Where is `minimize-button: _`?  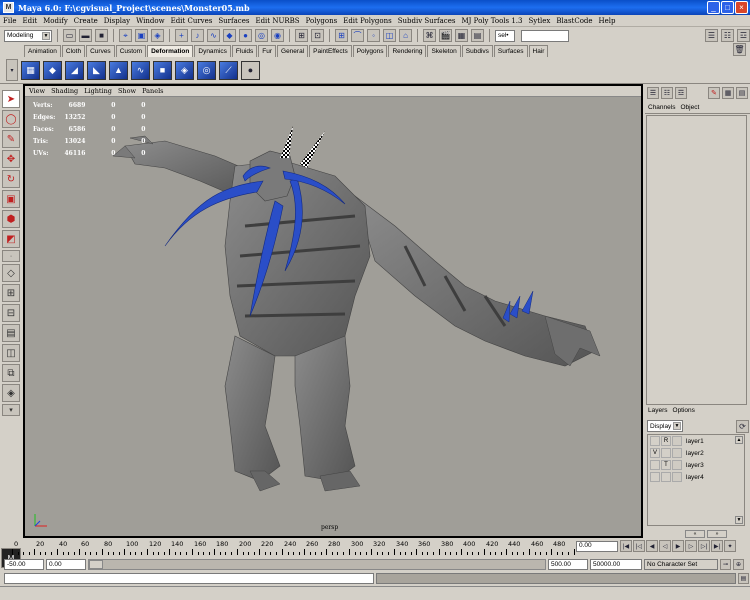
minimize-button: _ is located at coordinates (713, 7).